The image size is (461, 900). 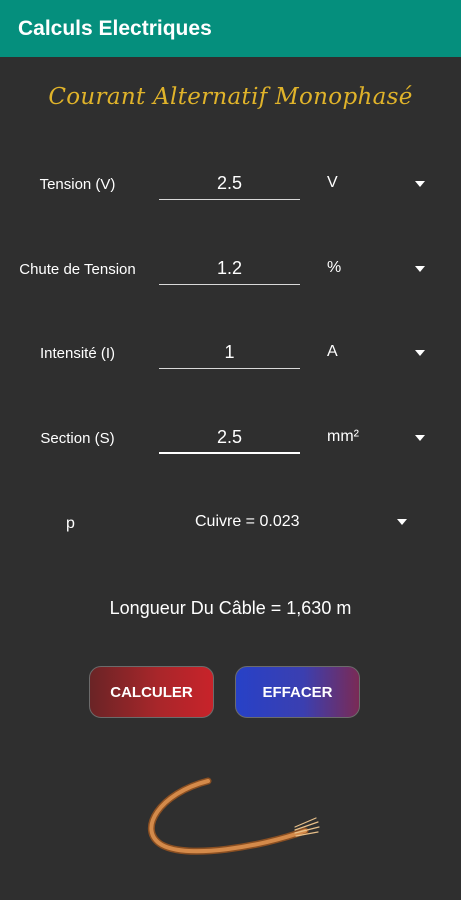 What do you see at coordinates (230, 97) in the screenshot?
I see `section-subtitle: Courant Alternatif Monophasé` at bounding box center [230, 97].